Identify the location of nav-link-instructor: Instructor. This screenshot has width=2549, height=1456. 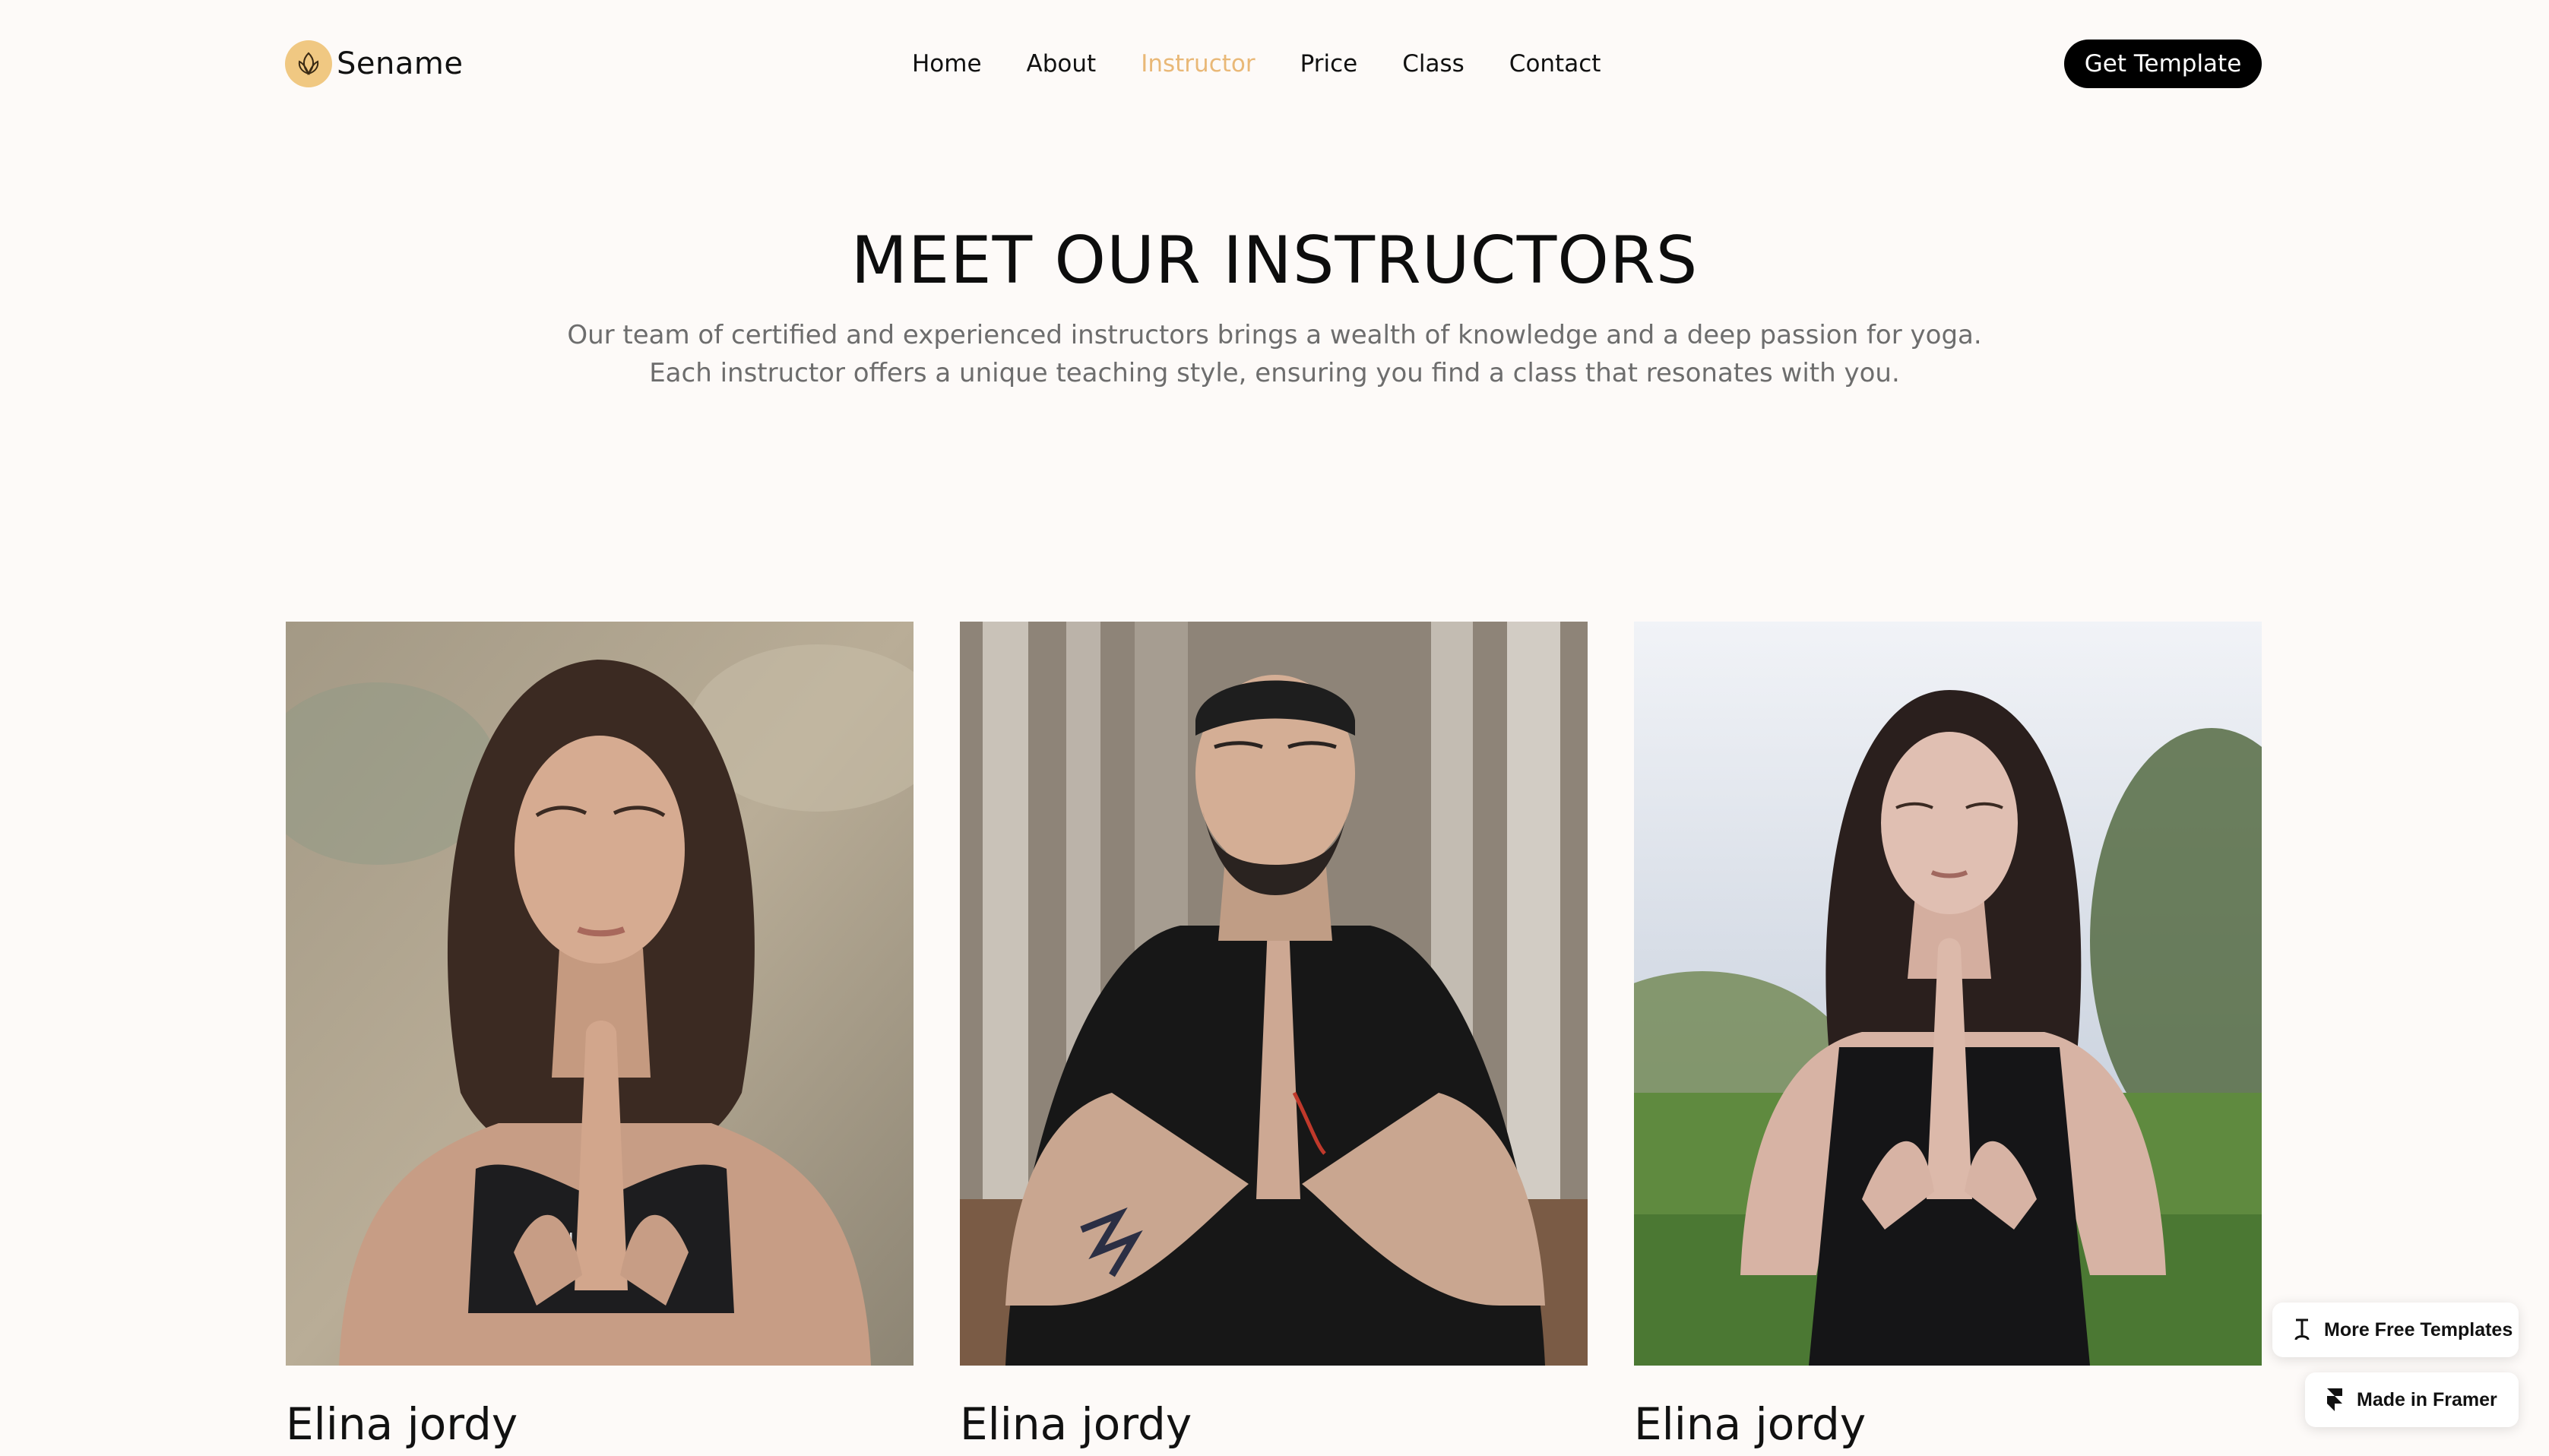
(1198, 64).